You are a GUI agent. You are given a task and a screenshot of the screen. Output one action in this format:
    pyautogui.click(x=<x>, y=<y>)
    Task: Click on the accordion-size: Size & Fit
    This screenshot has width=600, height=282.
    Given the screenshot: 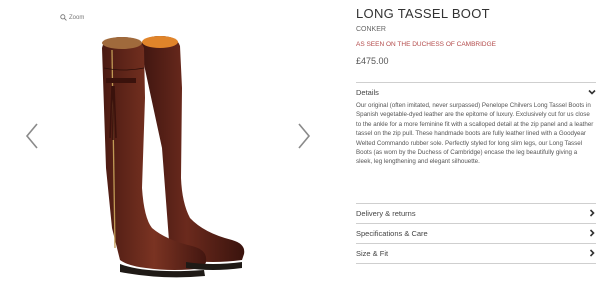 What is the action you would take?
    pyautogui.click(x=476, y=252)
    